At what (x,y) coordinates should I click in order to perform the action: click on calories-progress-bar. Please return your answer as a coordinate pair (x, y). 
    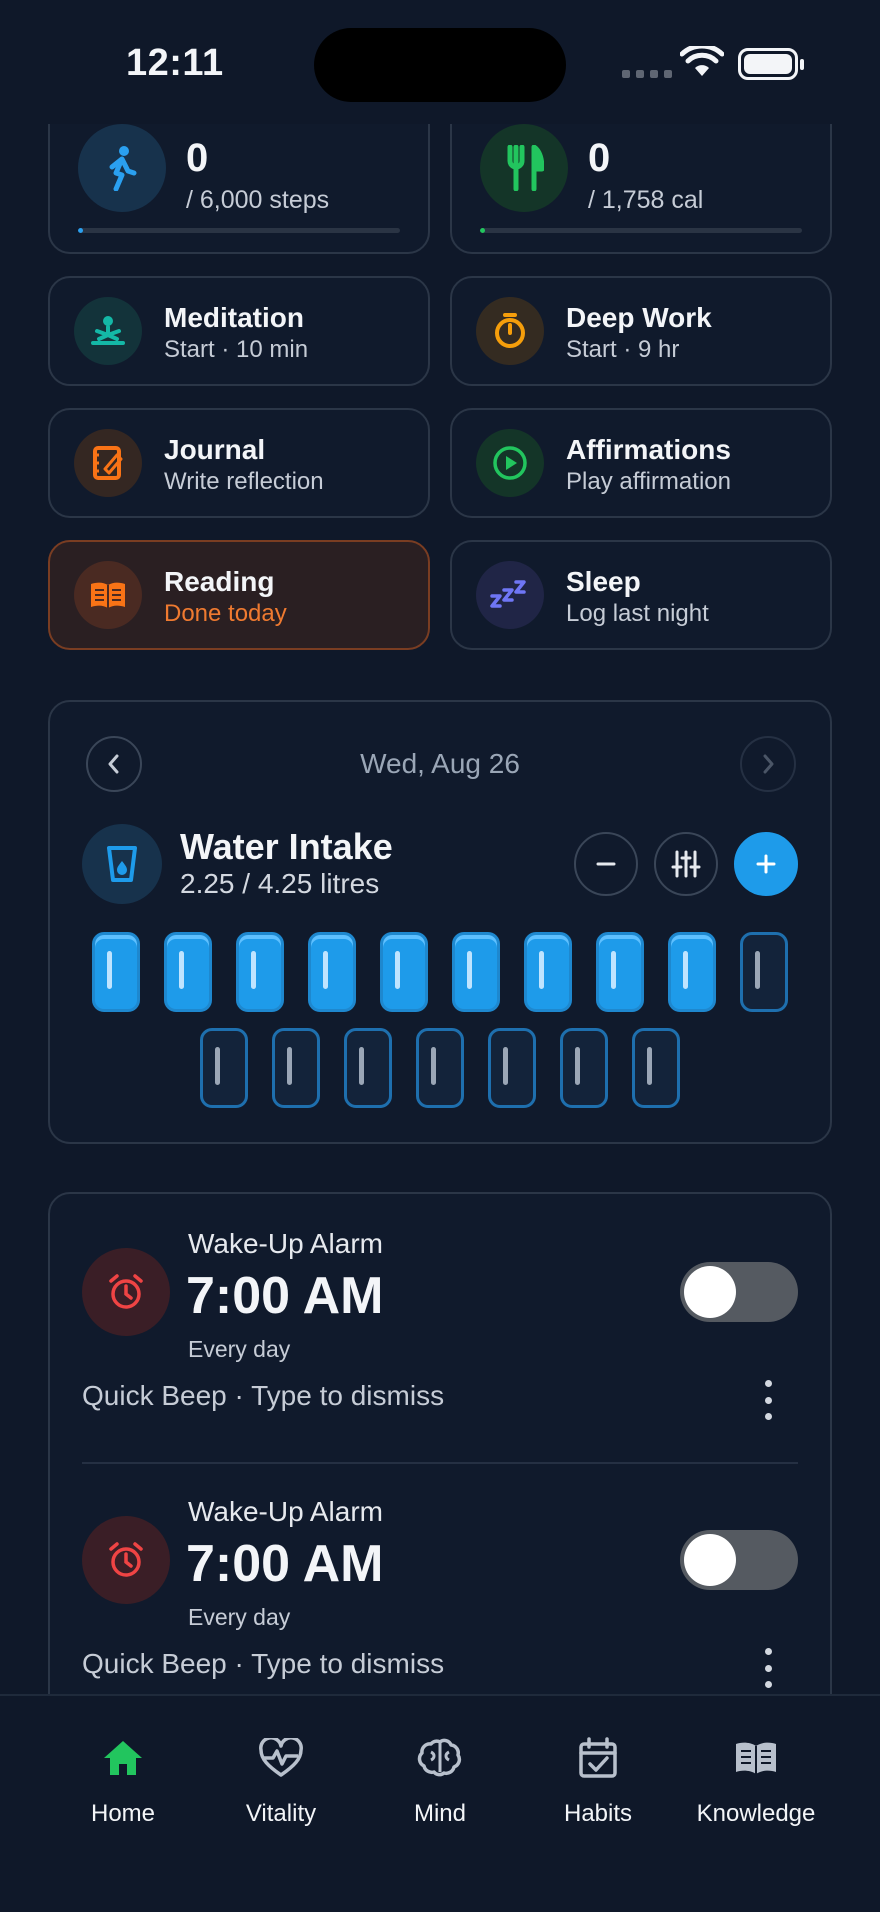
    Looking at the image, I should click on (641, 230).